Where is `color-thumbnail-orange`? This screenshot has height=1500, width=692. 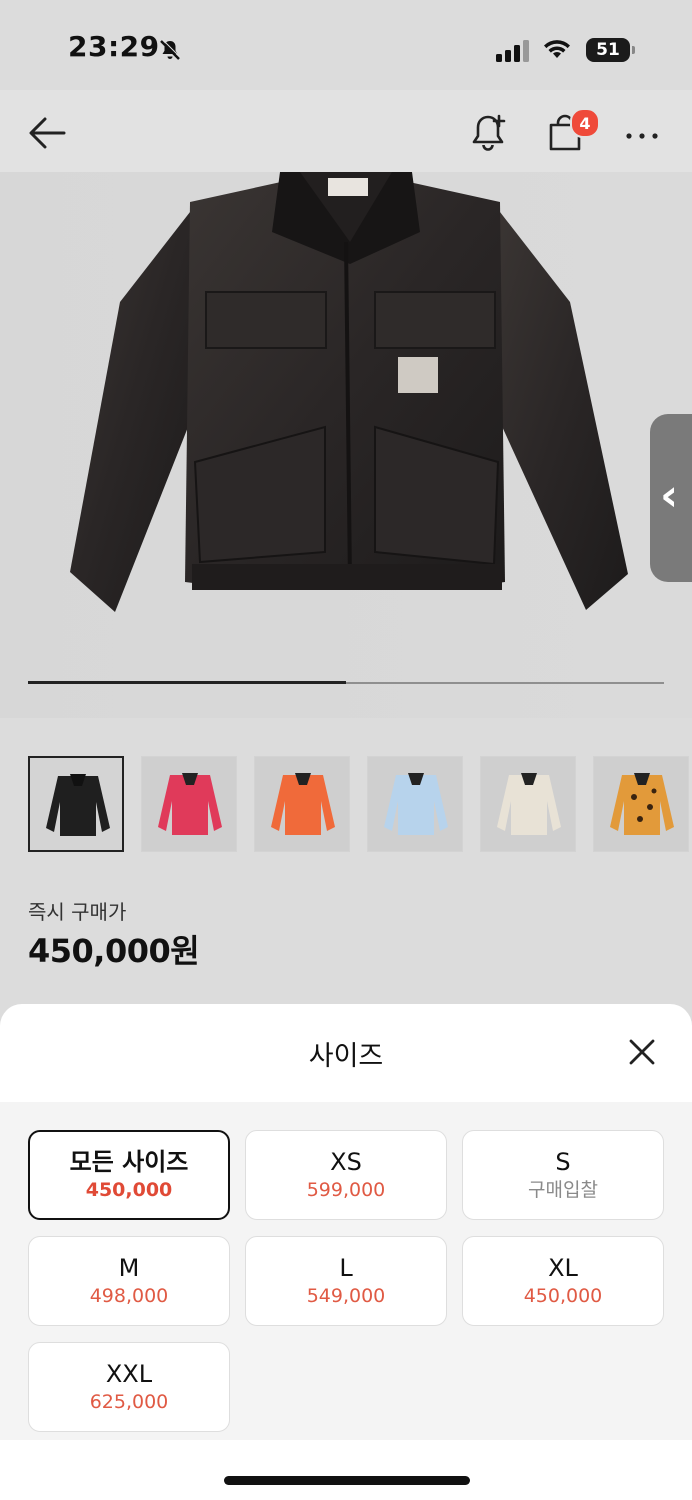
color-thumbnail-orange is located at coordinates (302, 804).